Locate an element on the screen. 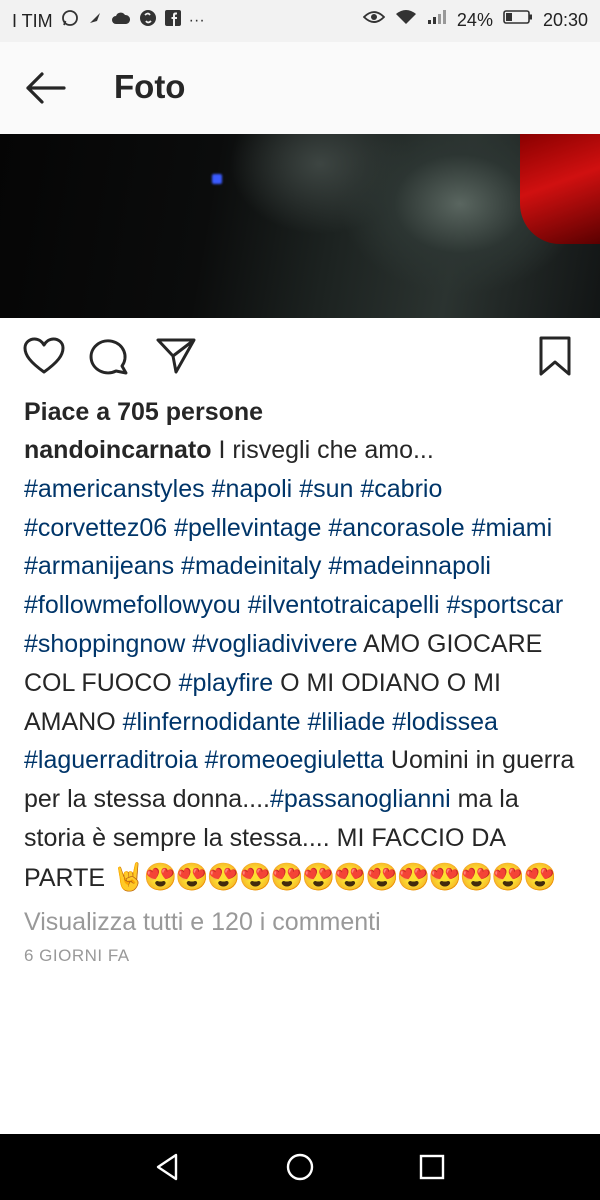 The height and width of the screenshot is (1200, 600). hashtag-link: #napoli is located at coordinates (252, 489).